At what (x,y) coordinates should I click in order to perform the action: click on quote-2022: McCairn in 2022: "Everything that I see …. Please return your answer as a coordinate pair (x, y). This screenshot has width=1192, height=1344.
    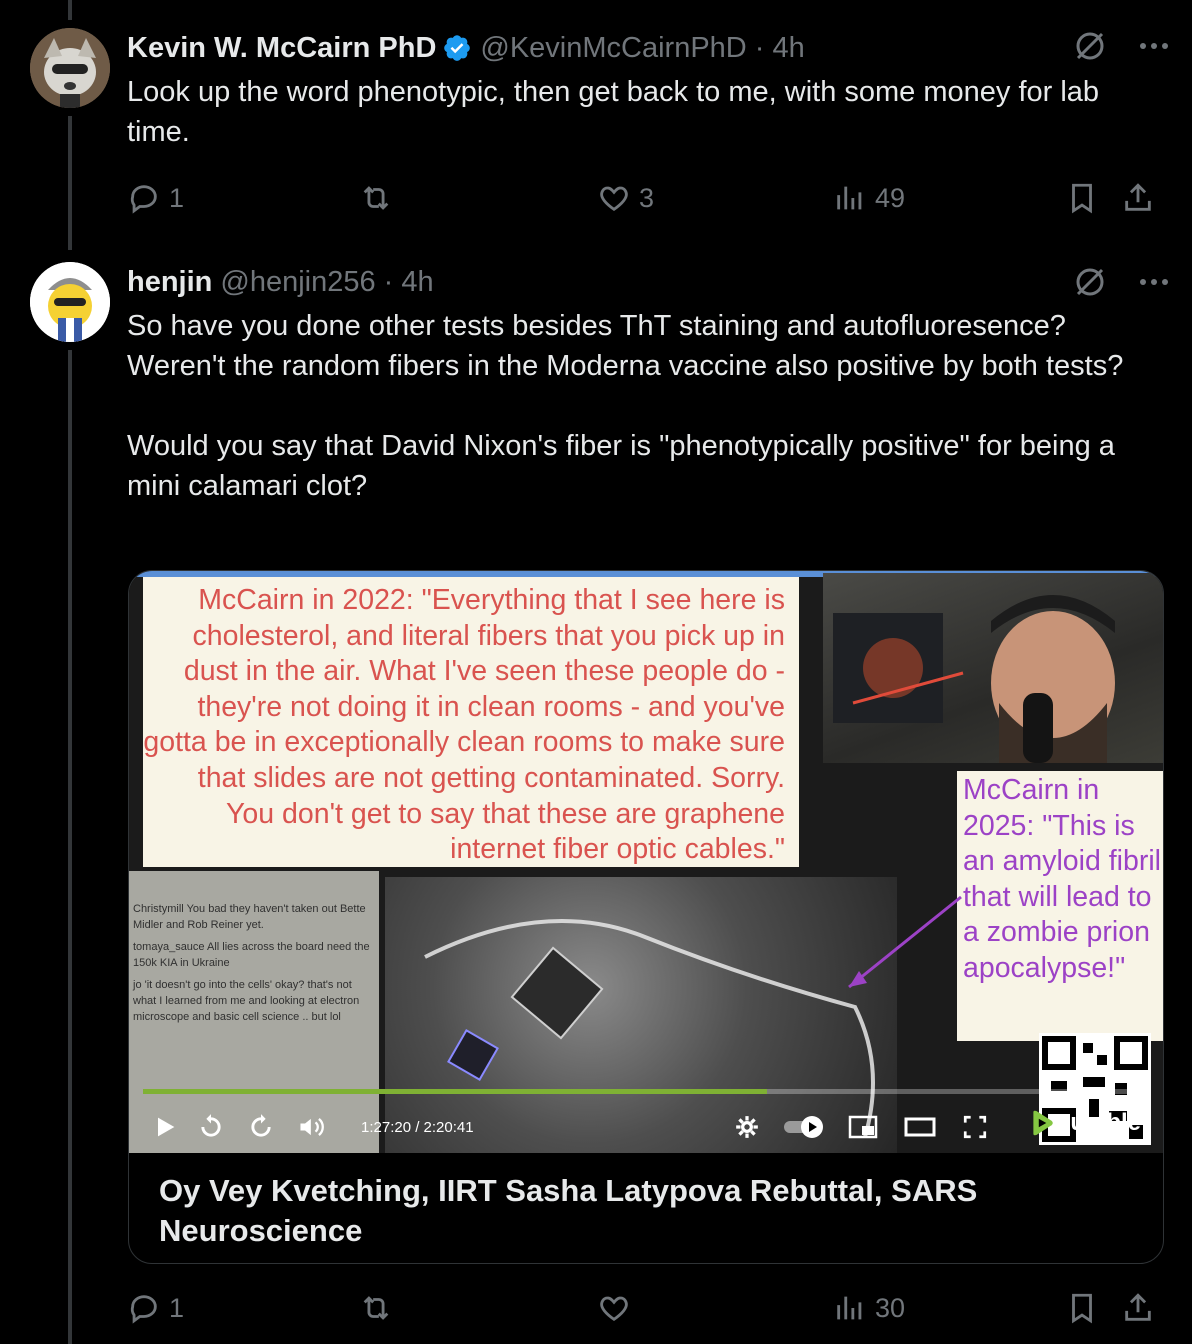
    Looking at the image, I should click on (471, 722).